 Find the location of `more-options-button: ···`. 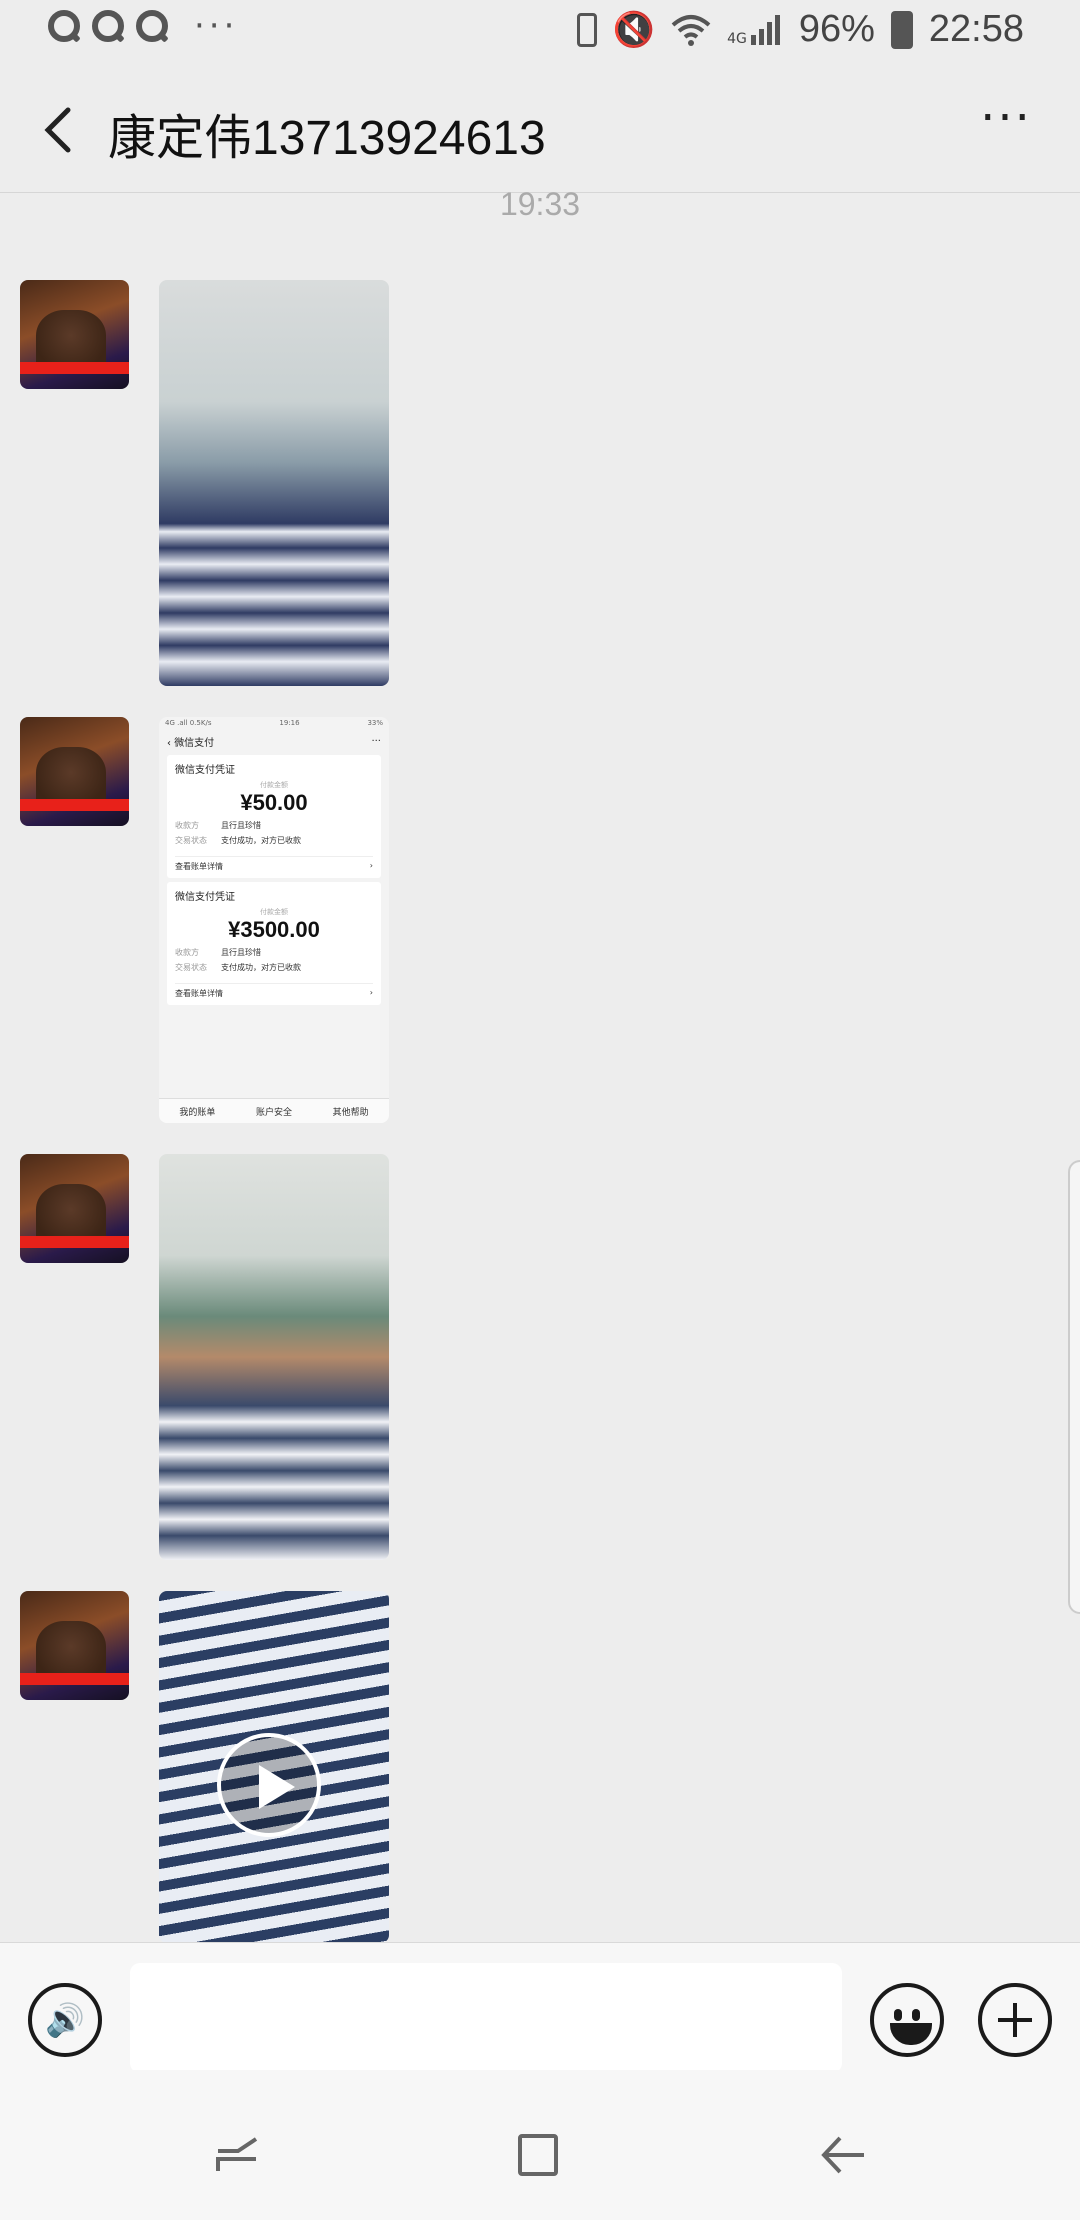

more-options-button: ··· is located at coordinates (1006, 126).